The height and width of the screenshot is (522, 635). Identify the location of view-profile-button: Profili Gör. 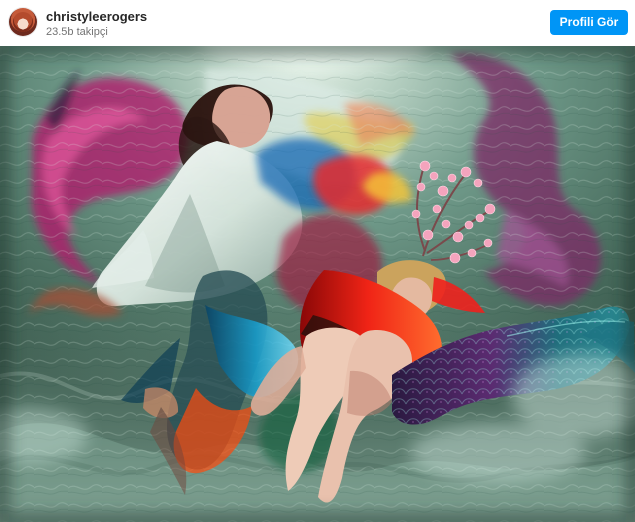
(589, 22).